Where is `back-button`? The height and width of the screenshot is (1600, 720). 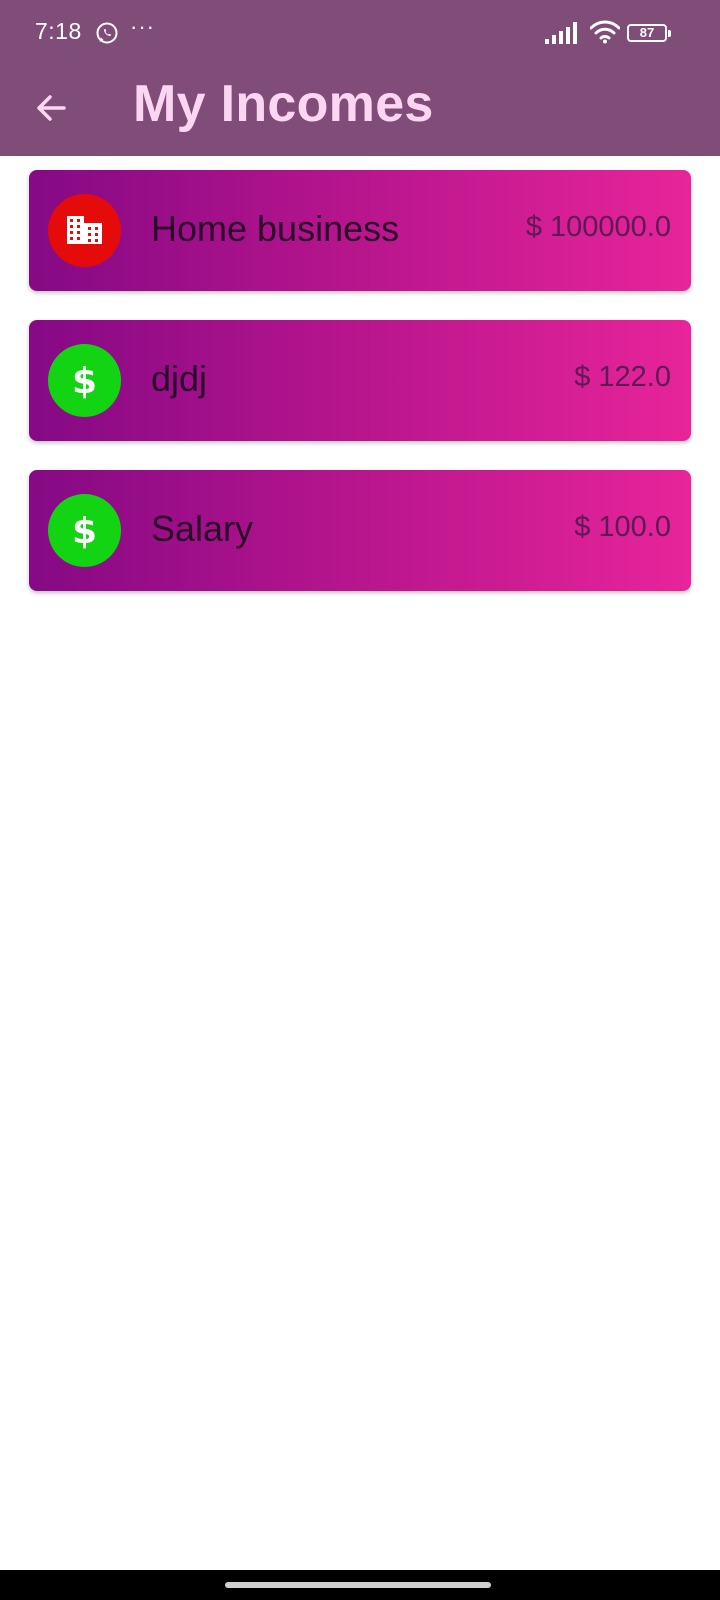 back-button is located at coordinates (52, 108).